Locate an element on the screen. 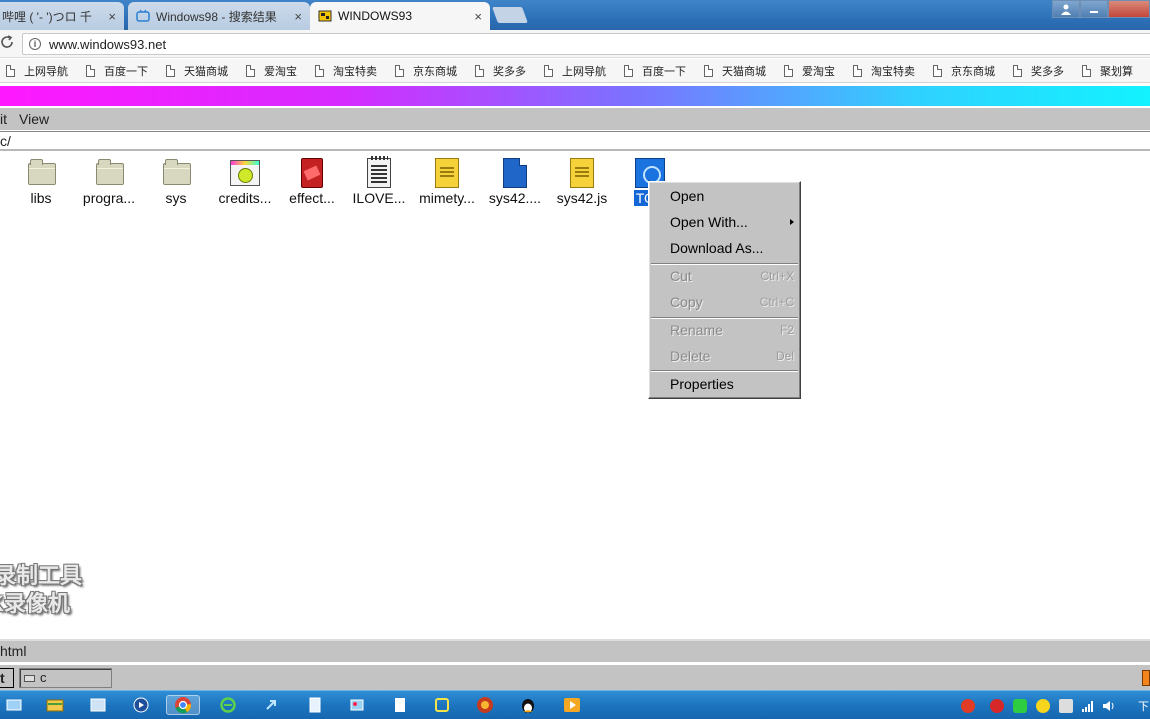 This screenshot has width=1150, height=719. sogou-input-icon is located at coordinates (968, 706).